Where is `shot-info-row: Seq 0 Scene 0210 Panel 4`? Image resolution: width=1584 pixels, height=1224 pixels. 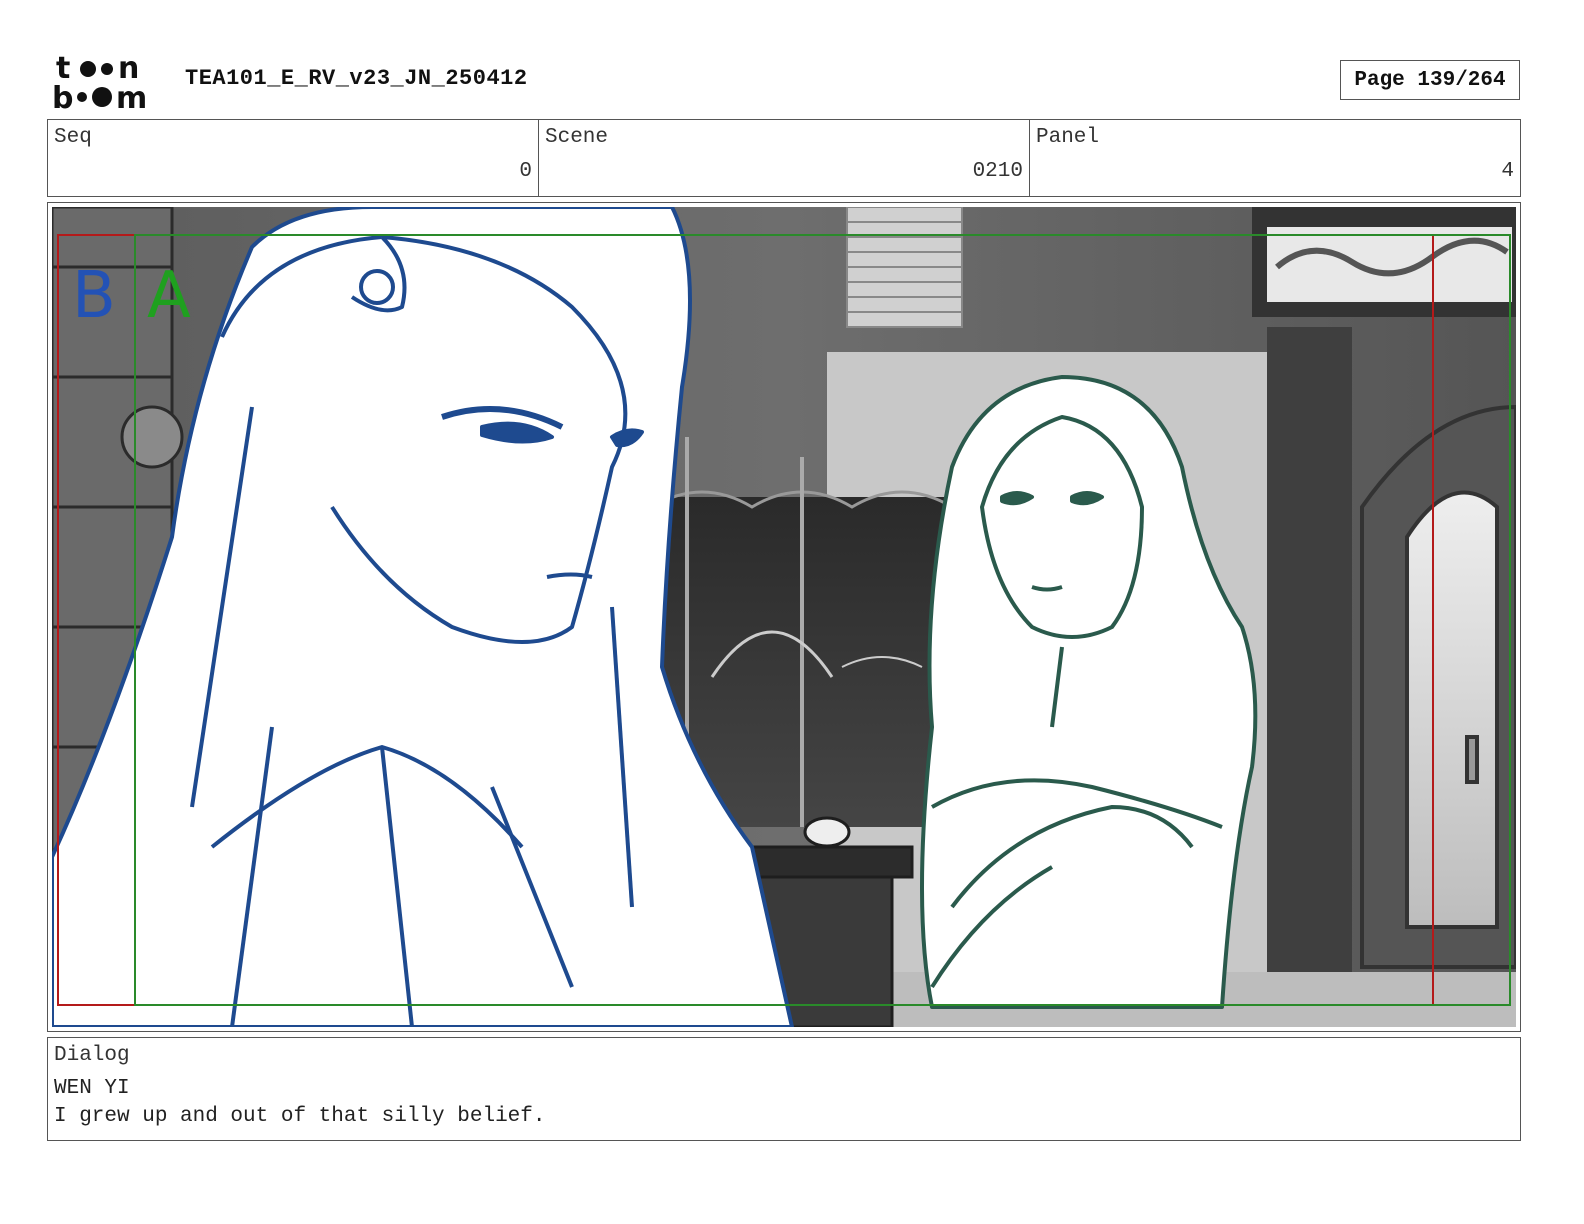
shot-info-row: Seq 0 Scene 0210 Panel 4 is located at coordinates (784, 158).